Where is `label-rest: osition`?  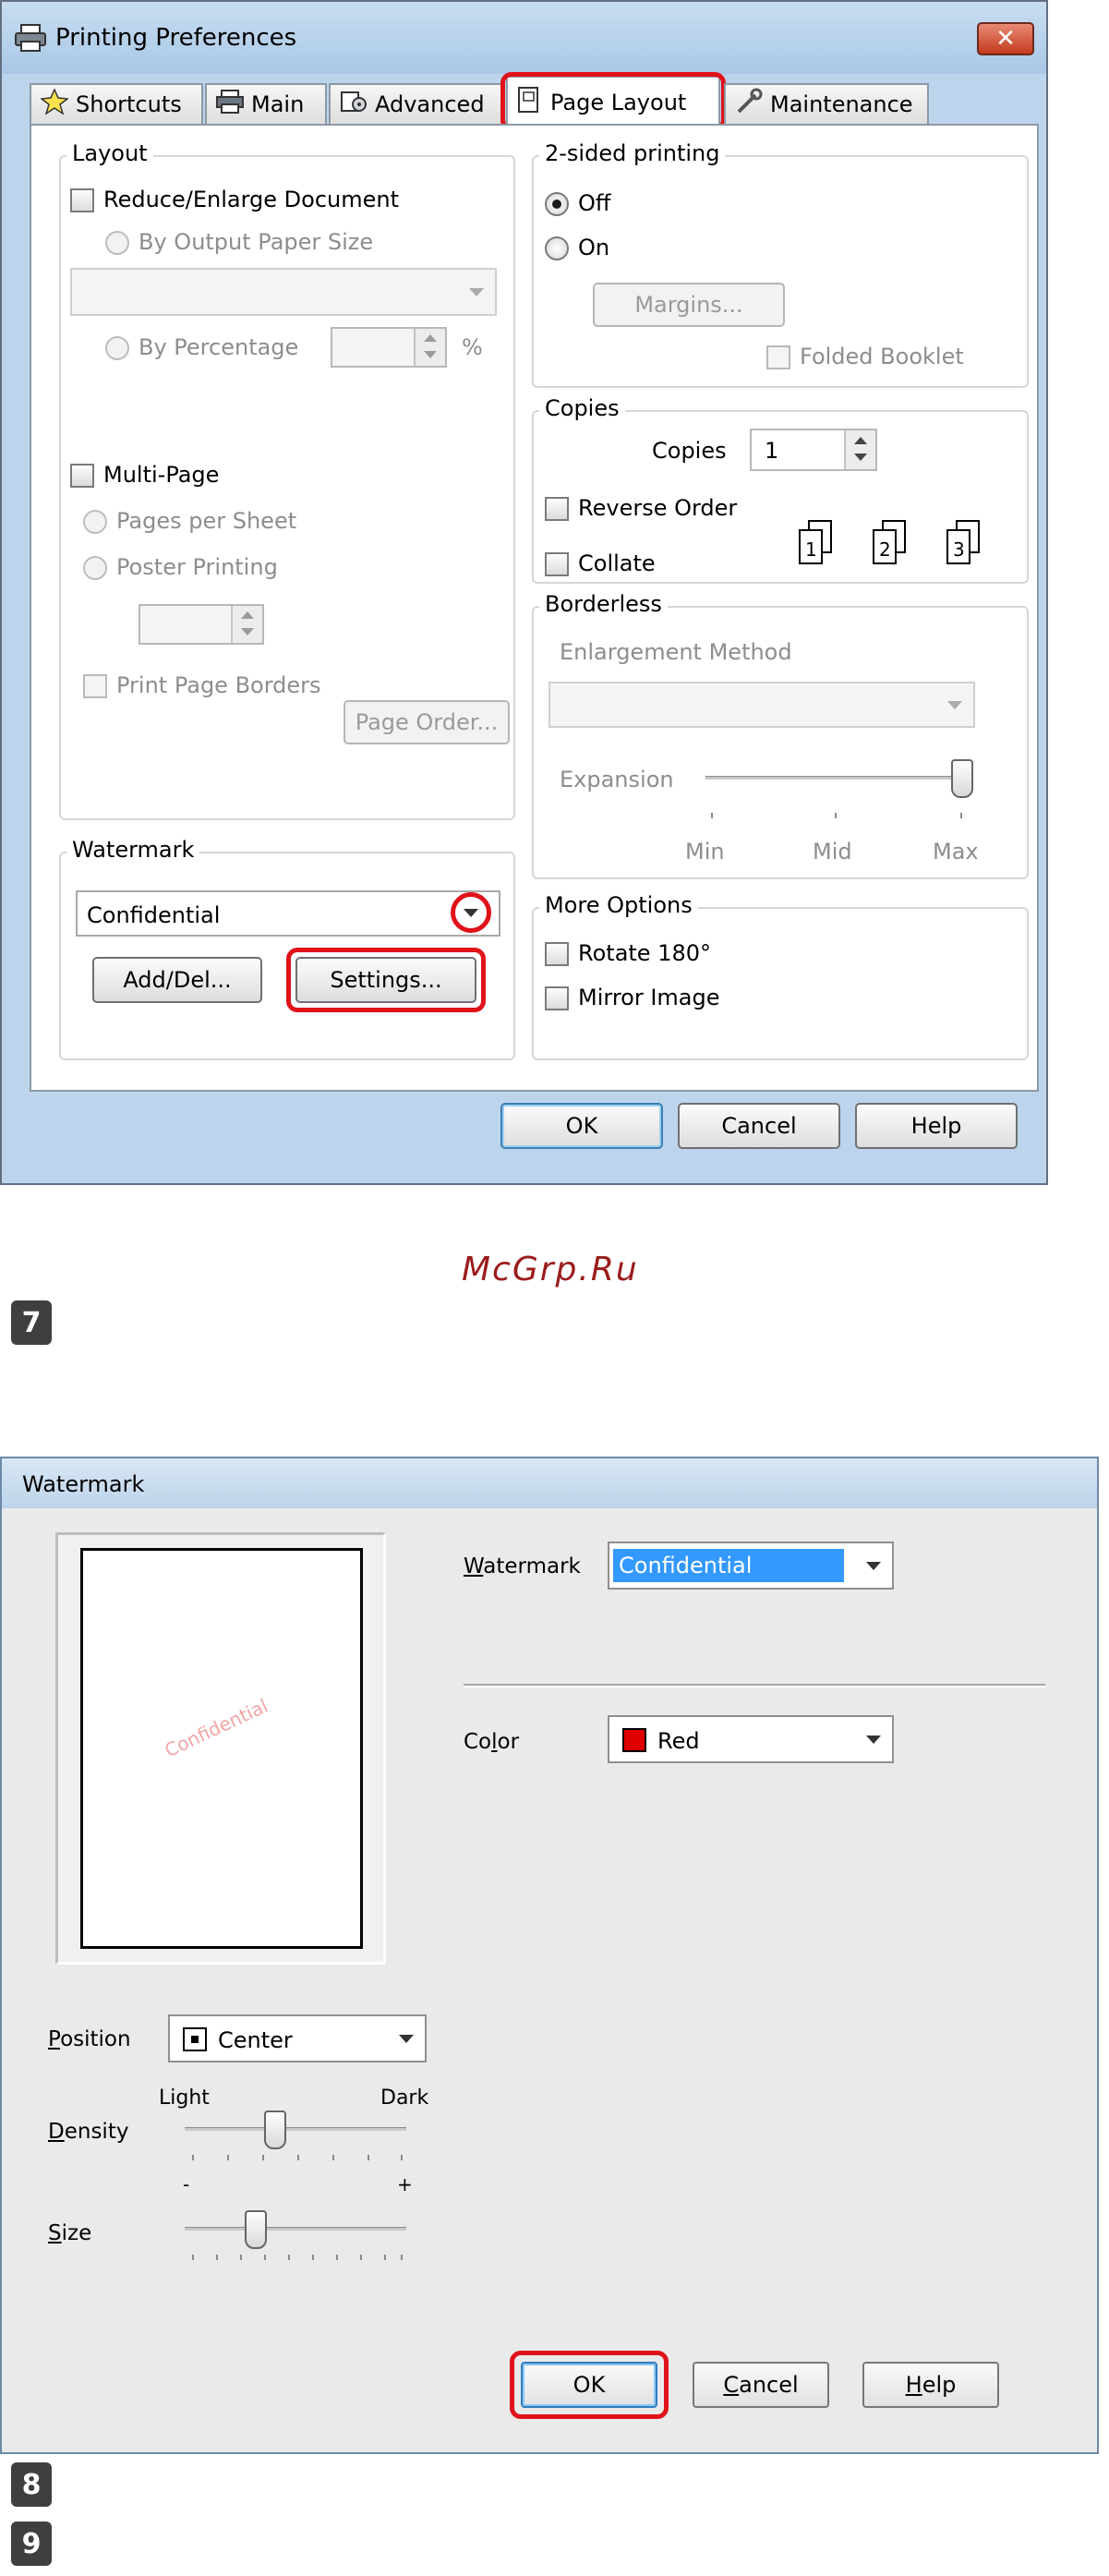 label-rest: osition is located at coordinates (95, 2039).